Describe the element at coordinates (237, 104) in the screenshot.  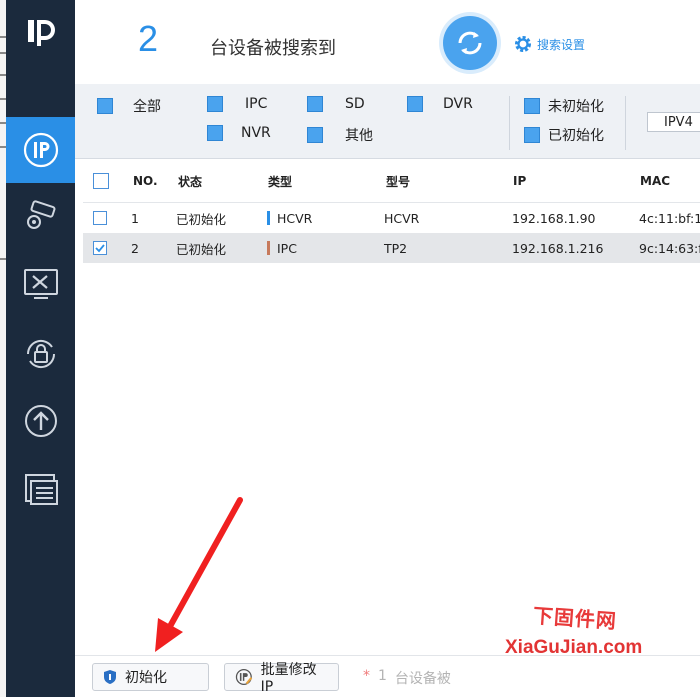
I see `filter-ipc: IPC` at that location.